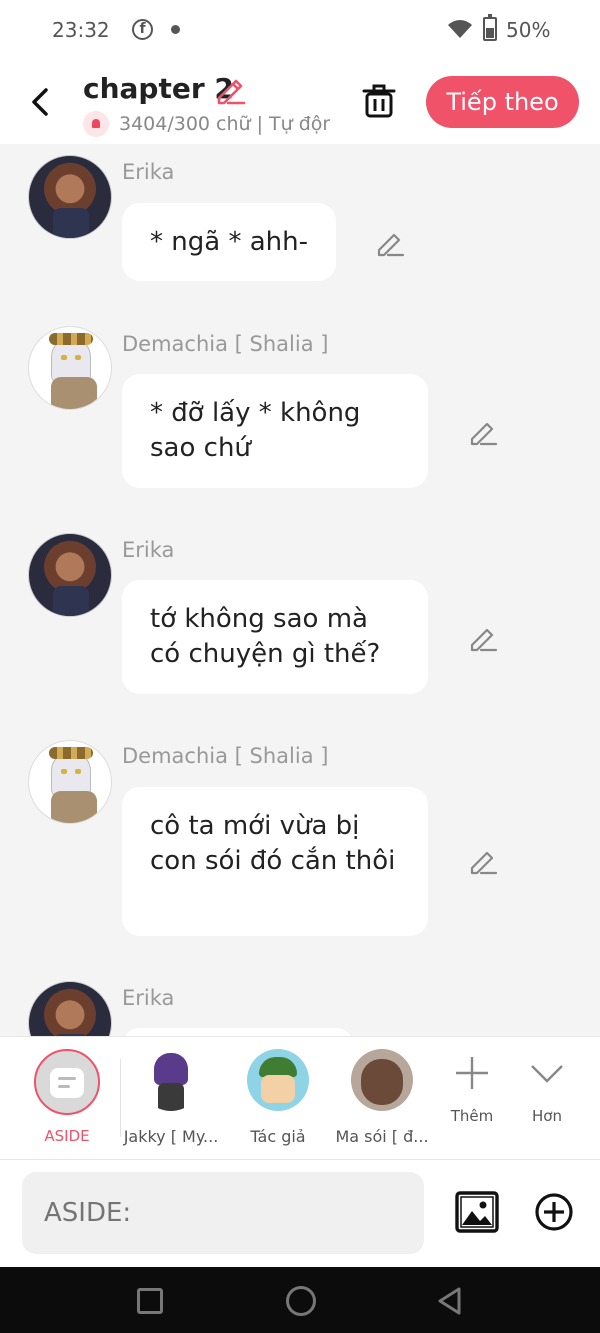  I want to click on chapter-title: chapter 2, so click(158, 88).